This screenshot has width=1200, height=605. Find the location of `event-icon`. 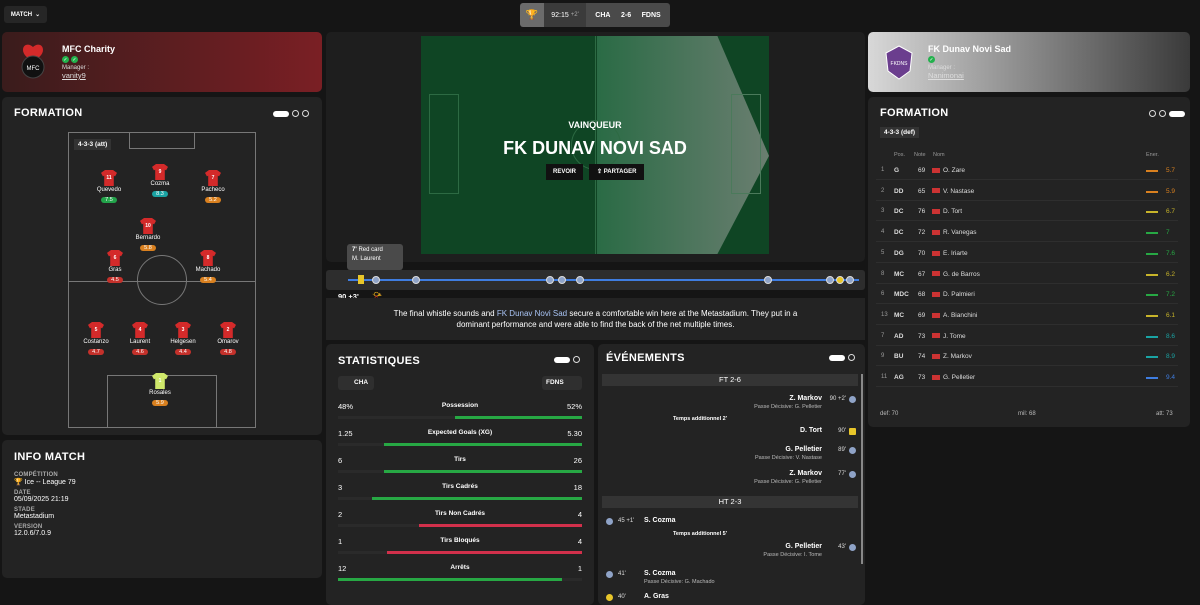

event-icon is located at coordinates (609, 597).